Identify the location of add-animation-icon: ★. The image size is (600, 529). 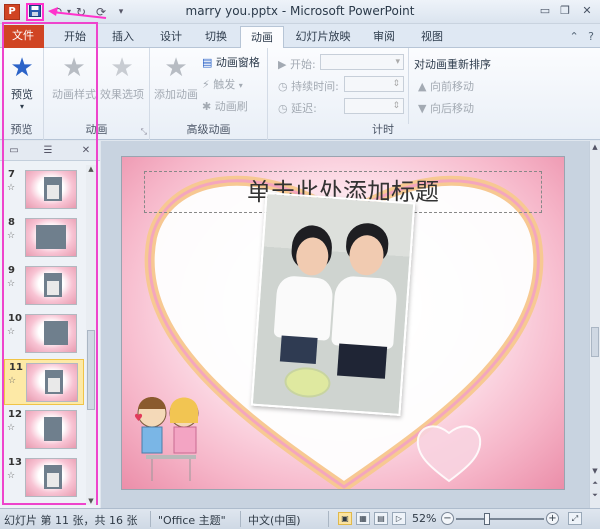
(176, 68).